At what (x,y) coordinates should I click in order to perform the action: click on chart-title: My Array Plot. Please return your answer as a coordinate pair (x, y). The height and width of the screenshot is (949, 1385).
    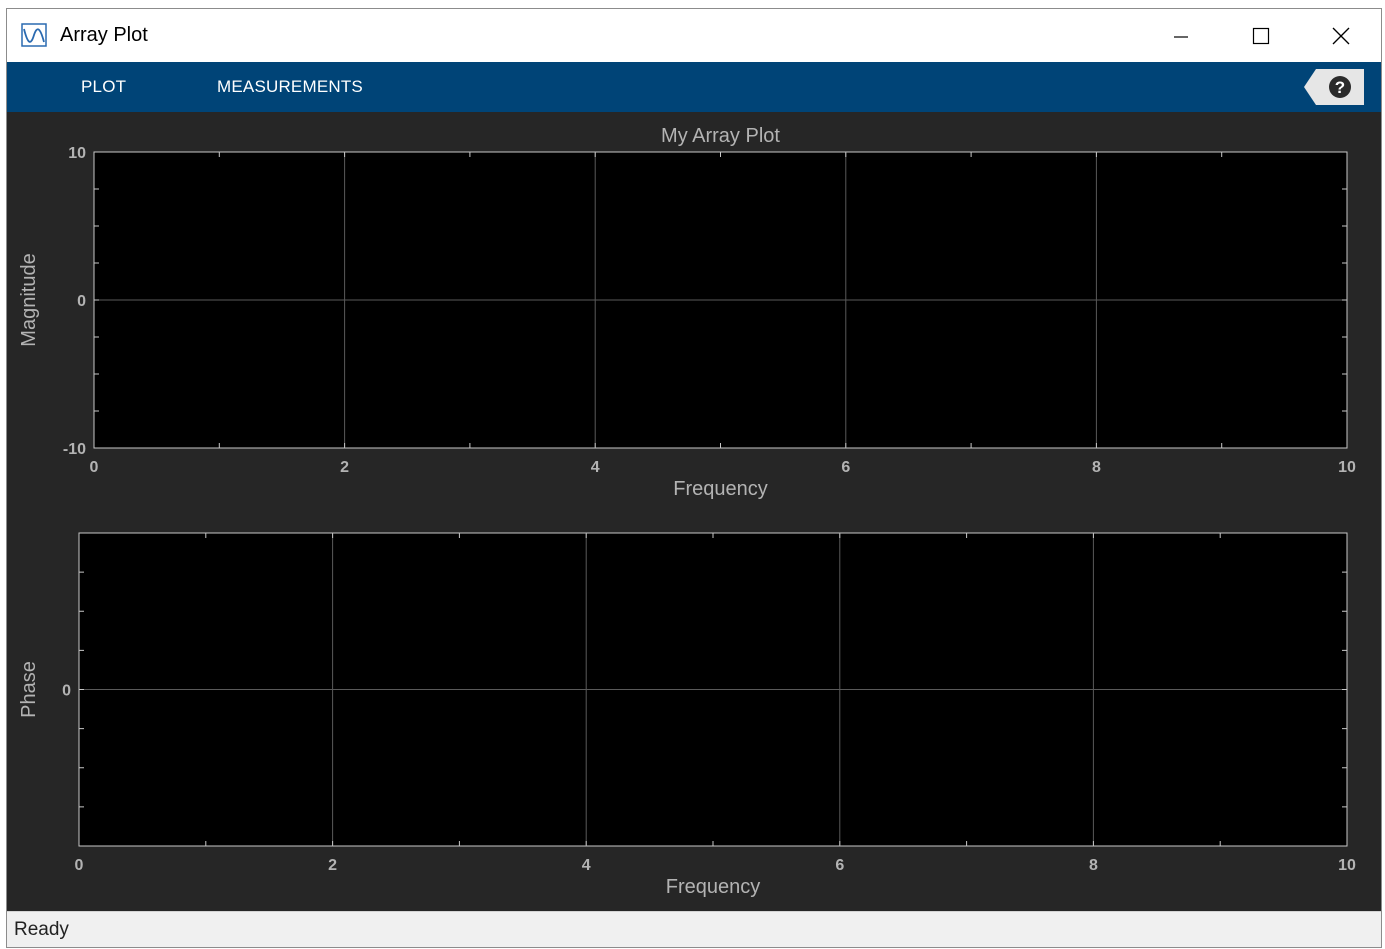
    Looking at the image, I should click on (720, 136).